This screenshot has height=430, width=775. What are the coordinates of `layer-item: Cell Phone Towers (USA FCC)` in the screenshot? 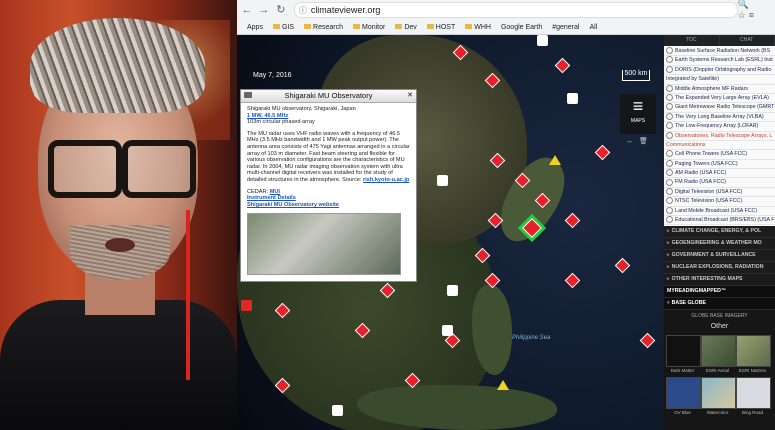 It's located at (719, 155).